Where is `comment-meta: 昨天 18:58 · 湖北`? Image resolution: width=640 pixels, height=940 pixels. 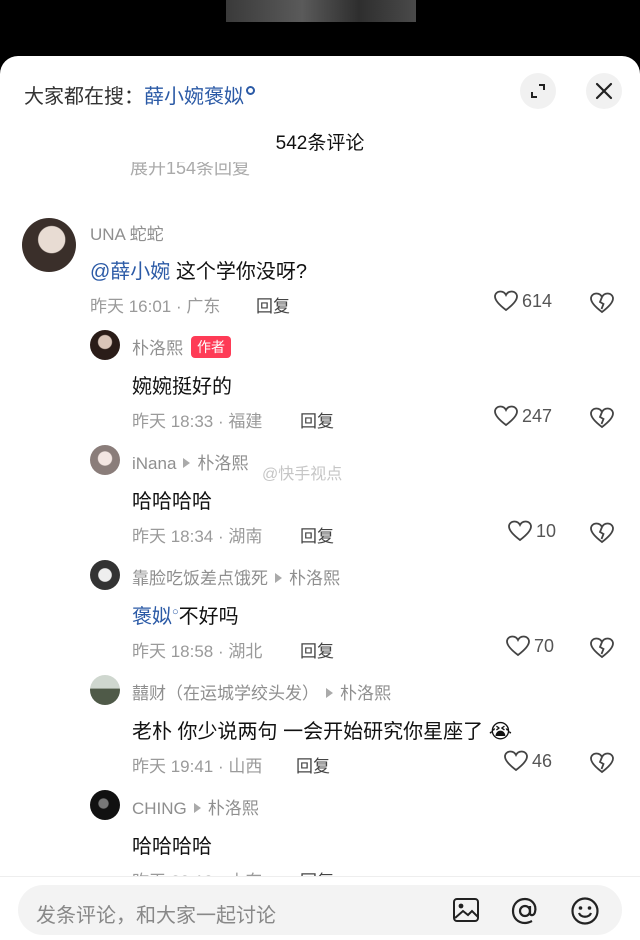 comment-meta: 昨天 18:58 · 湖北 is located at coordinates (197, 651).